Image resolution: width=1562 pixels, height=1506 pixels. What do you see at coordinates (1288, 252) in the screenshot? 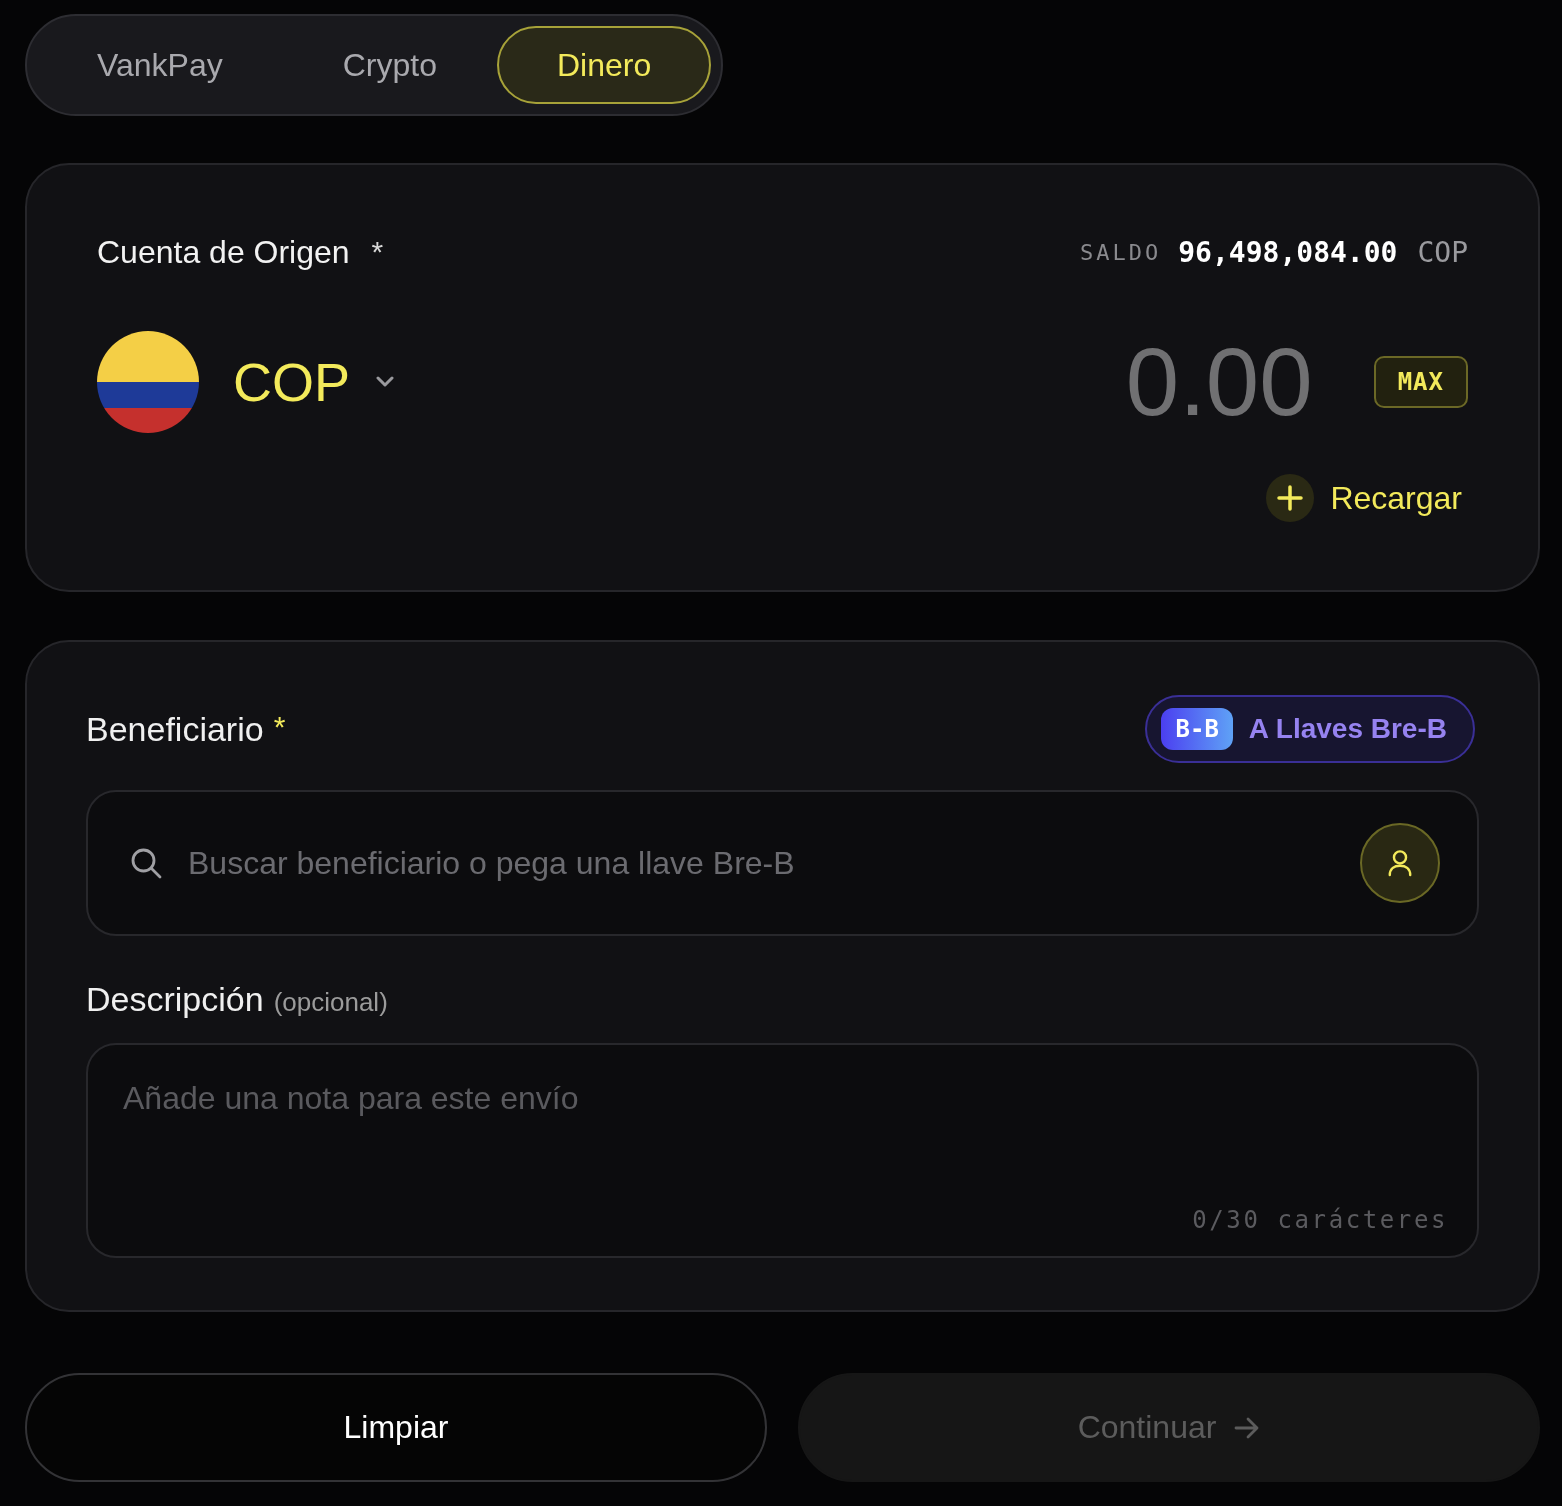
I see `balance-amount: 96,498,084.00` at bounding box center [1288, 252].